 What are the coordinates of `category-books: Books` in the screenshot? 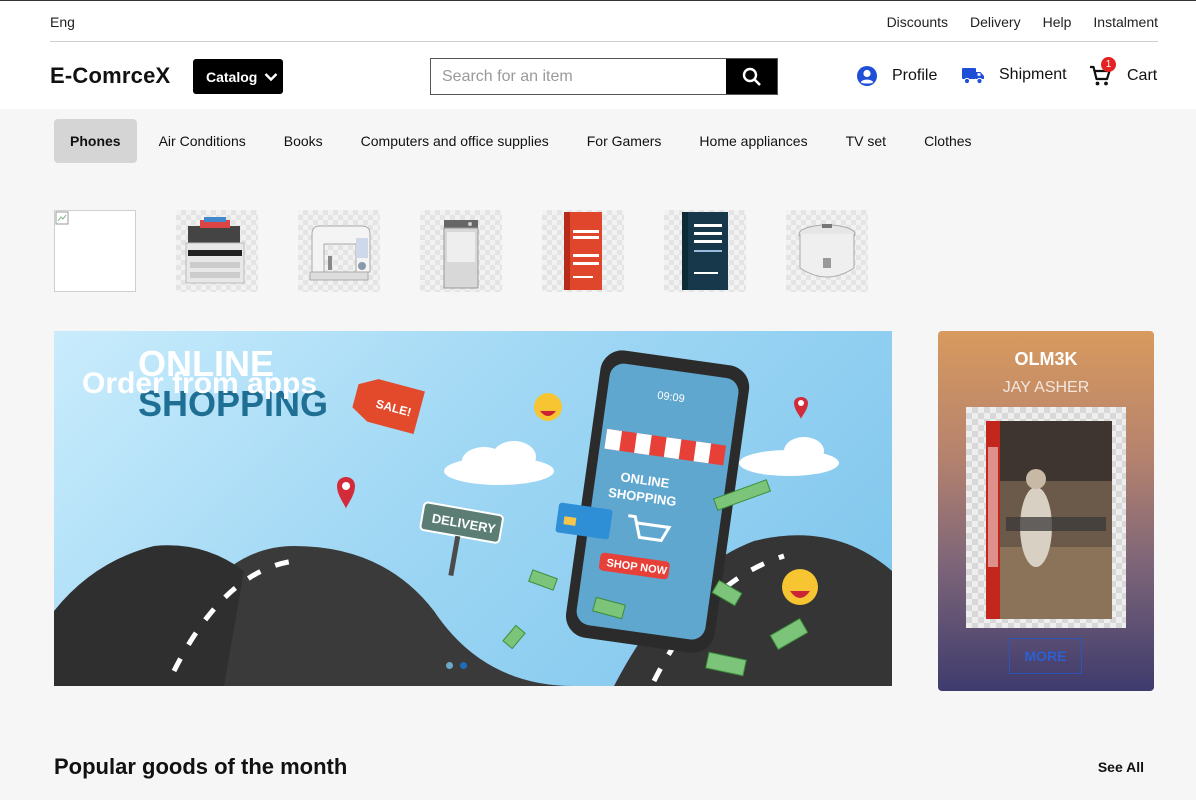 It's located at (303, 141).